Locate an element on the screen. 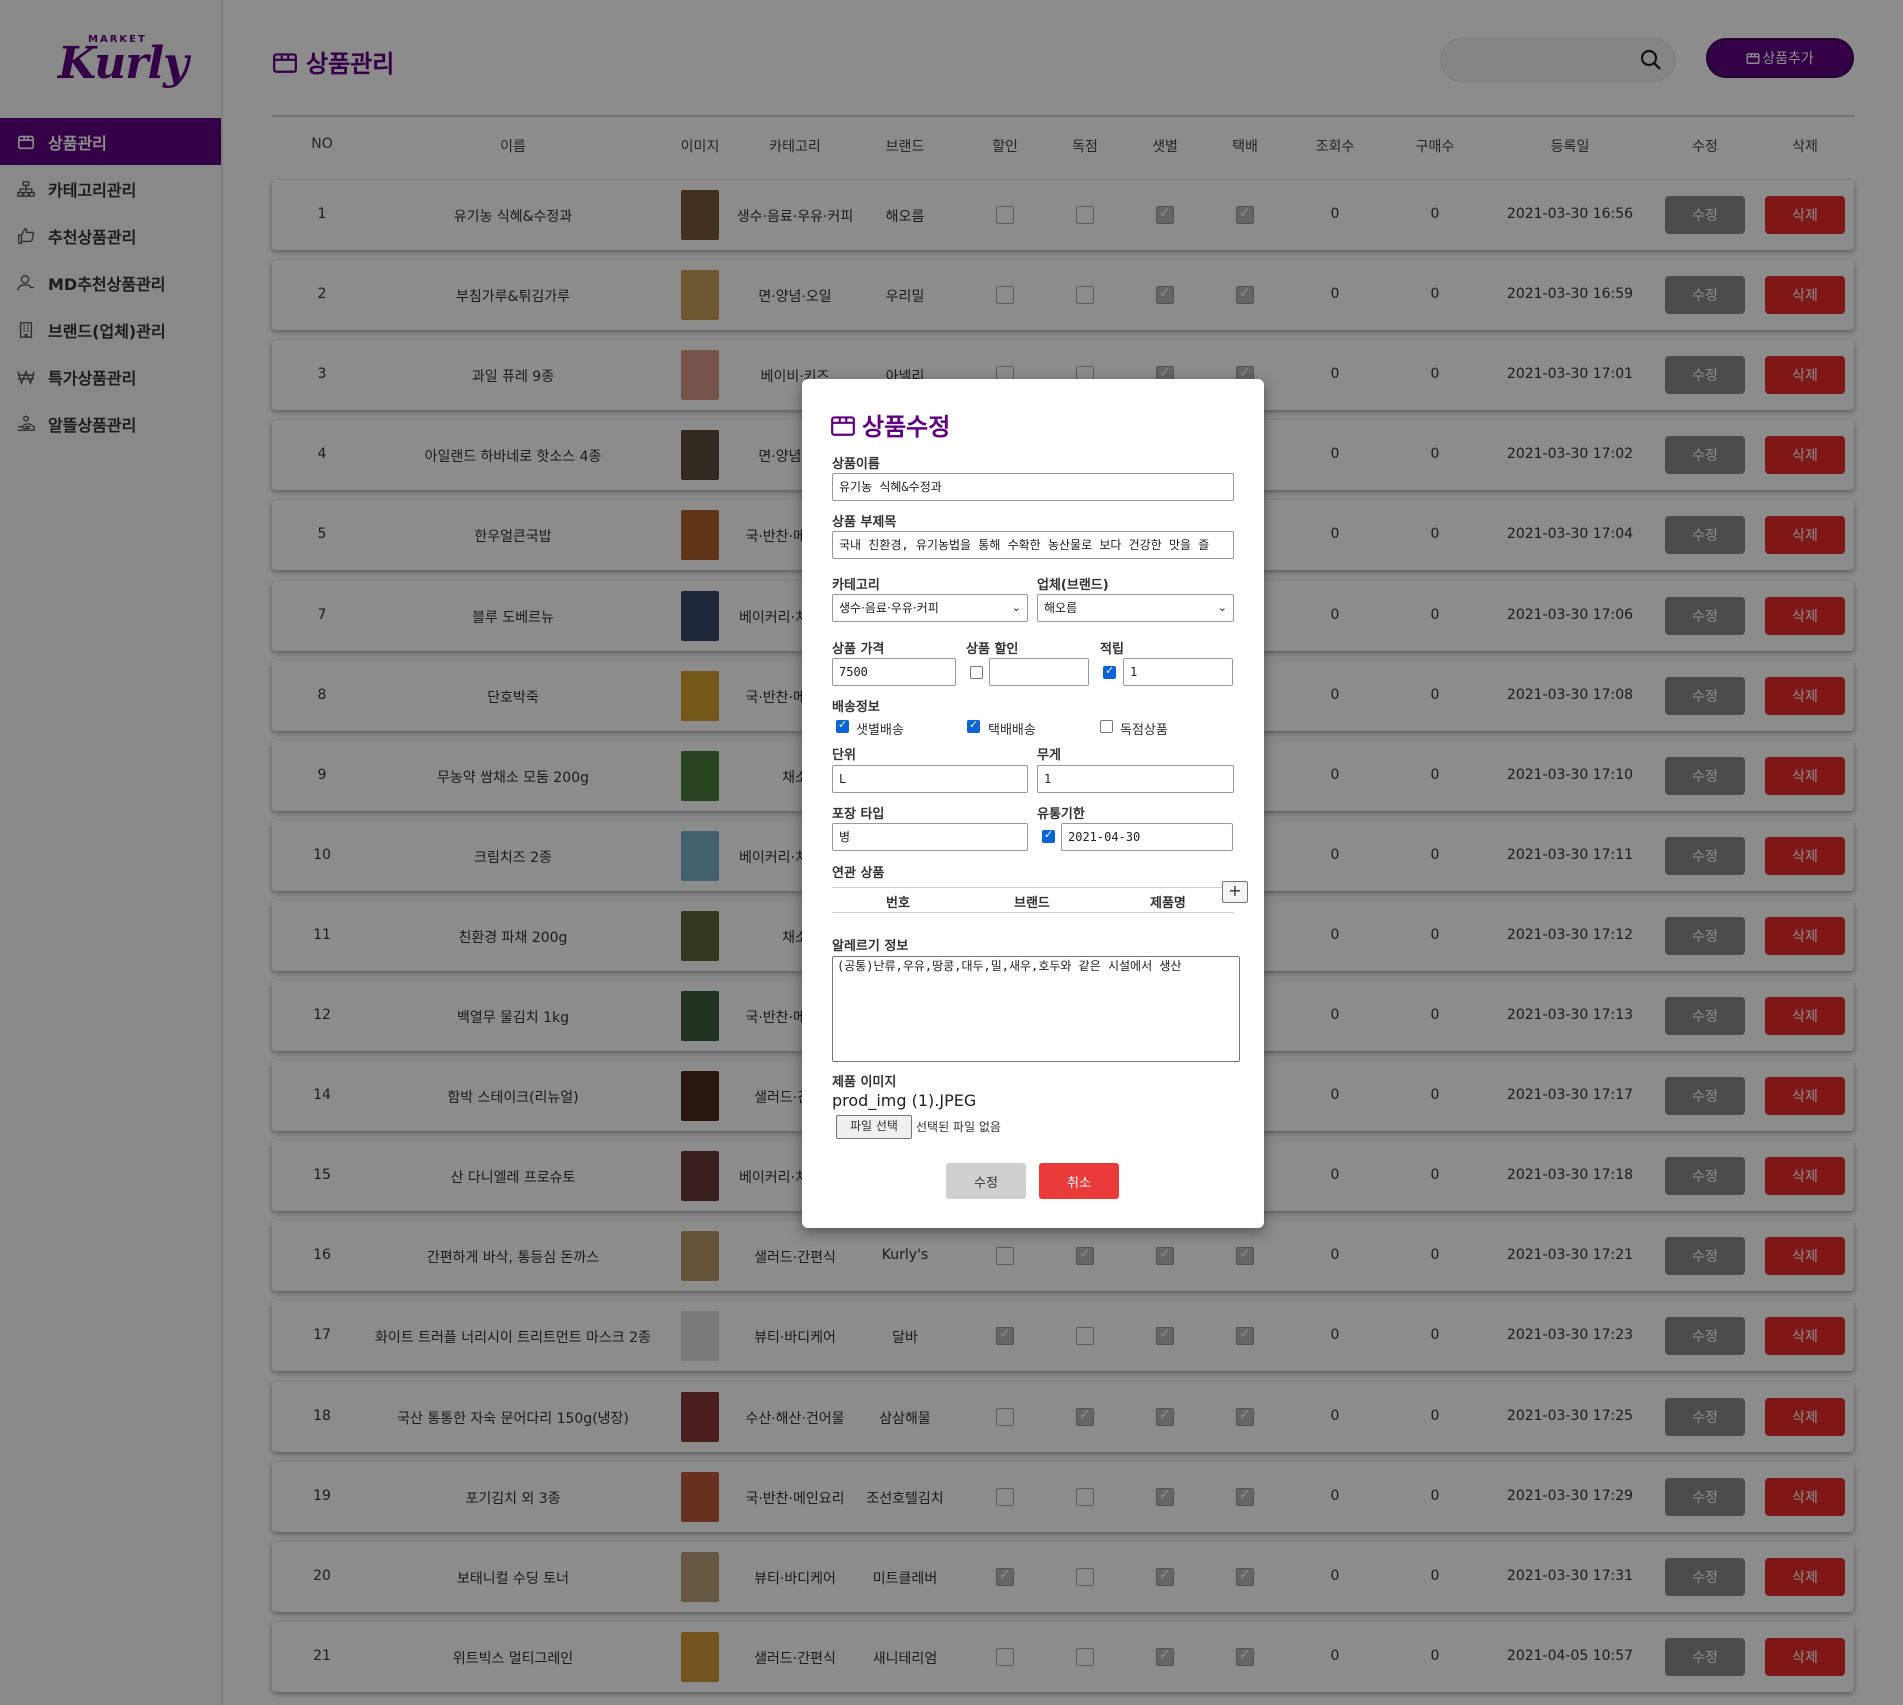 Image resolution: width=1903 pixels, height=1705 pixels. expiry-checkbox is located at coordinates (1048, 835).